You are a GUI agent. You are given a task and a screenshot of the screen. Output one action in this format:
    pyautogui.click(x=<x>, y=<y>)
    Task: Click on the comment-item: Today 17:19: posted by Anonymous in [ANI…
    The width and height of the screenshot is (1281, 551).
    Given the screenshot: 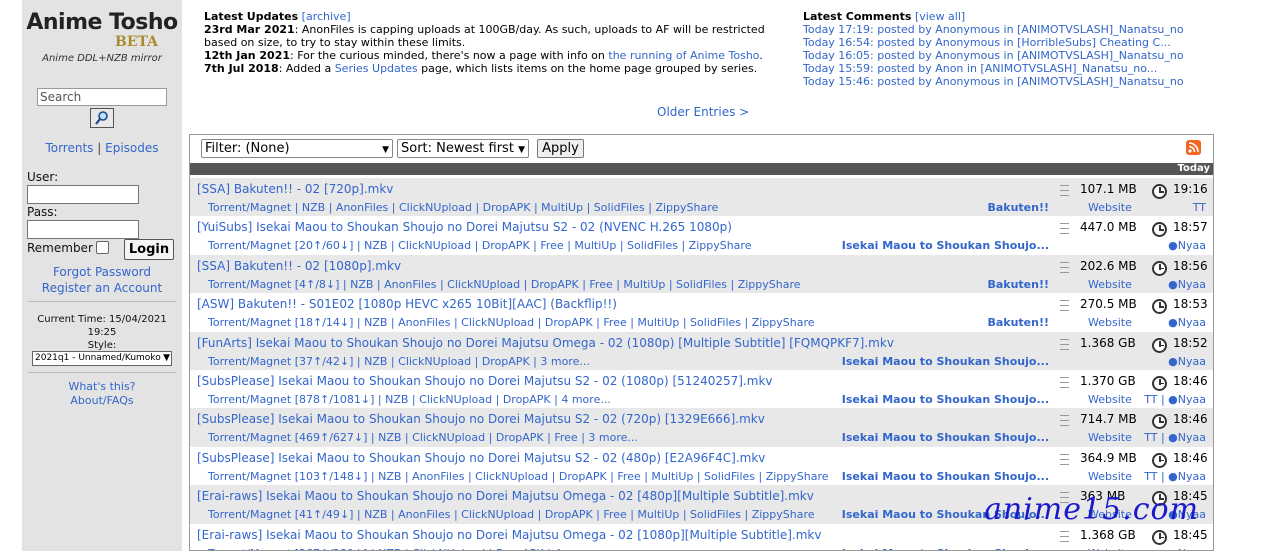 What is the action you would take?
    pyautogui.click(x=993, y=29)
    